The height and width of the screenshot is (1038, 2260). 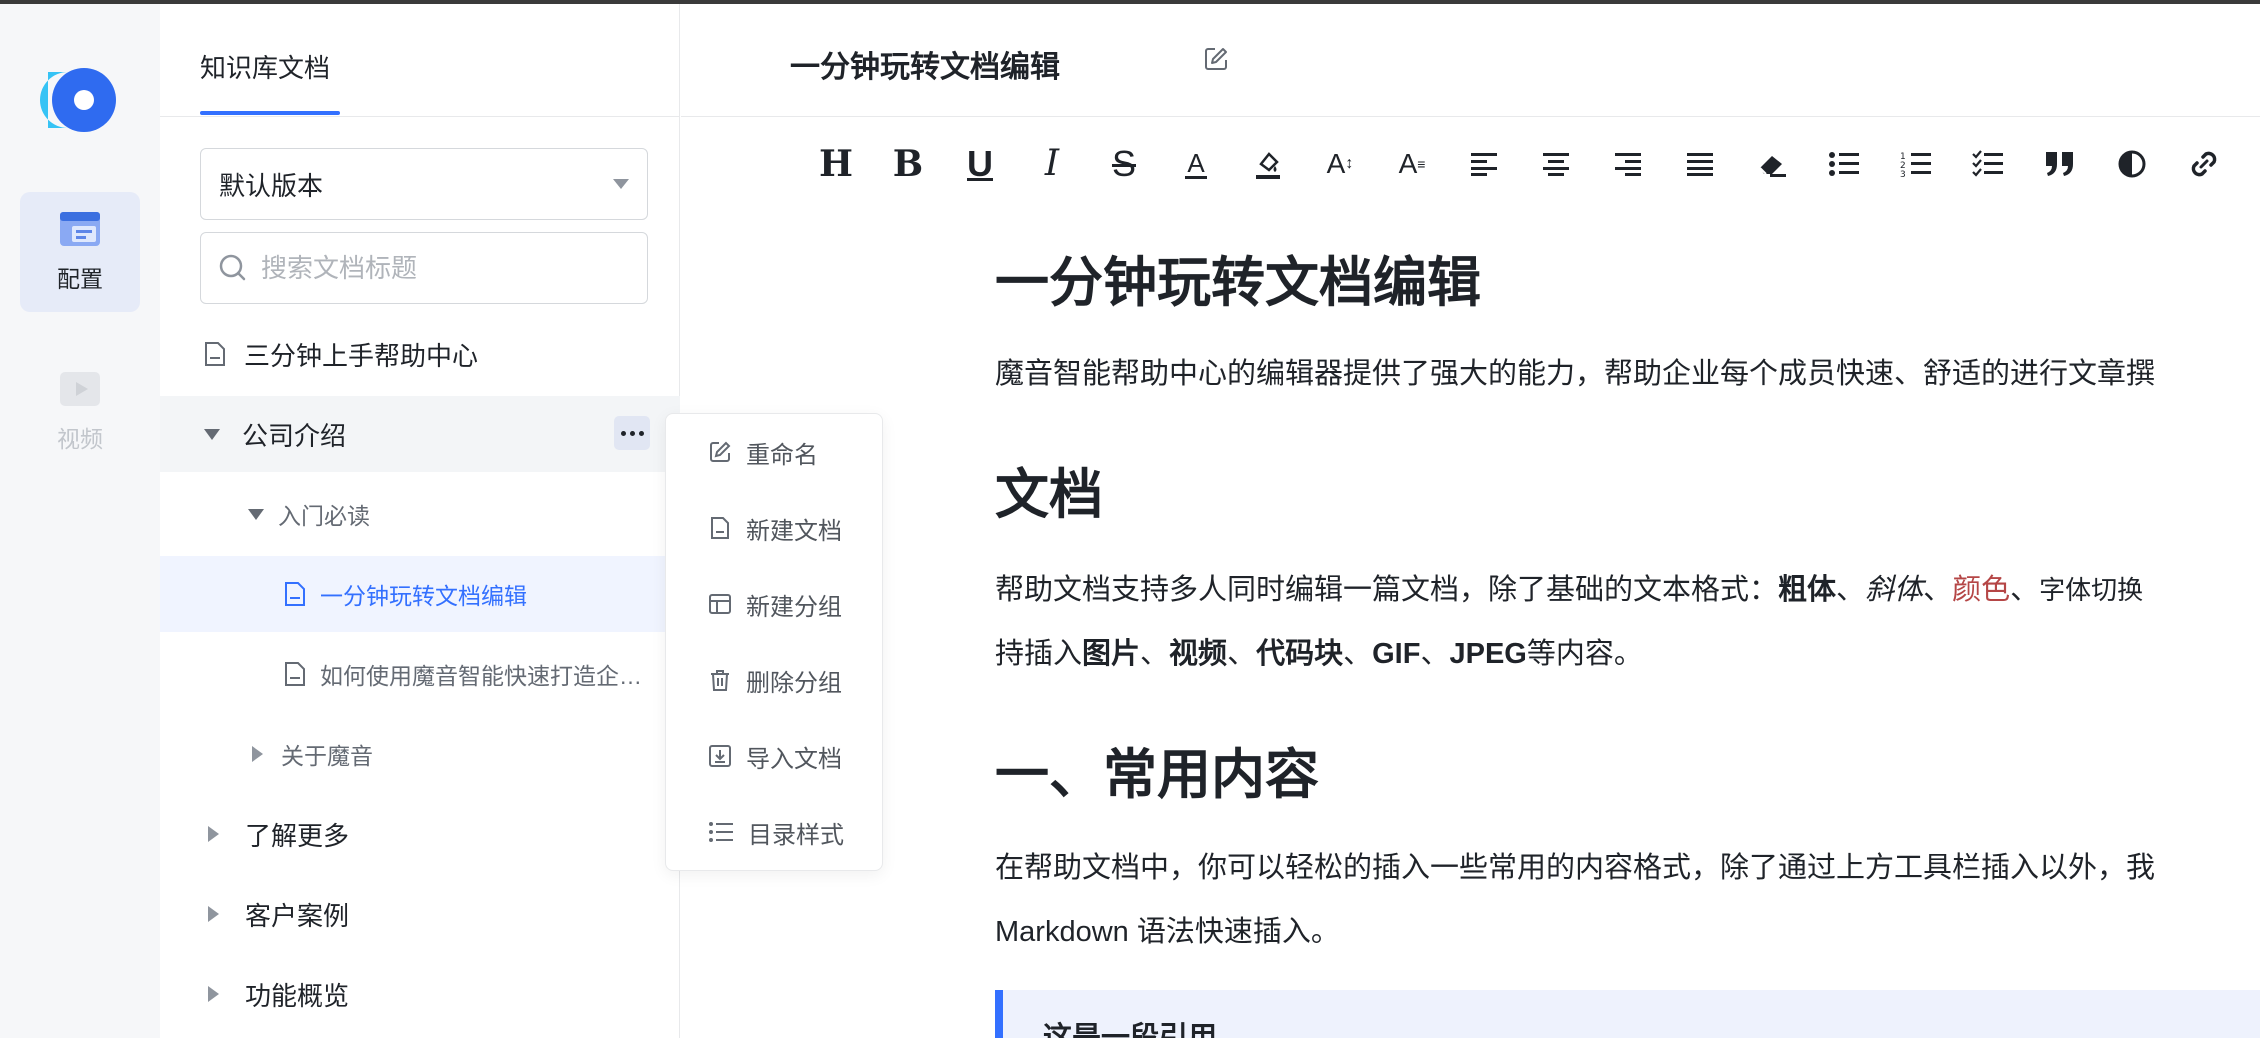 I want to click on tree-item-group: 入门必读, so click(x=420, y=514).